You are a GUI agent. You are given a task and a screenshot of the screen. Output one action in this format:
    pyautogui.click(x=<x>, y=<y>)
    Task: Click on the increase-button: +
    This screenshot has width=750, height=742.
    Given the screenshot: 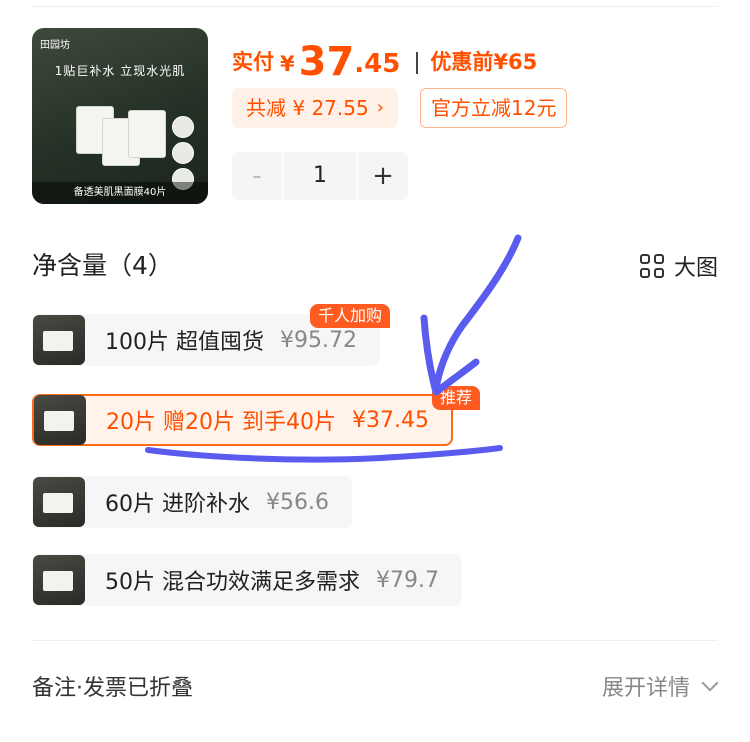 What is the action you would take?
    pyautogui.click(x=383, y=176)
    